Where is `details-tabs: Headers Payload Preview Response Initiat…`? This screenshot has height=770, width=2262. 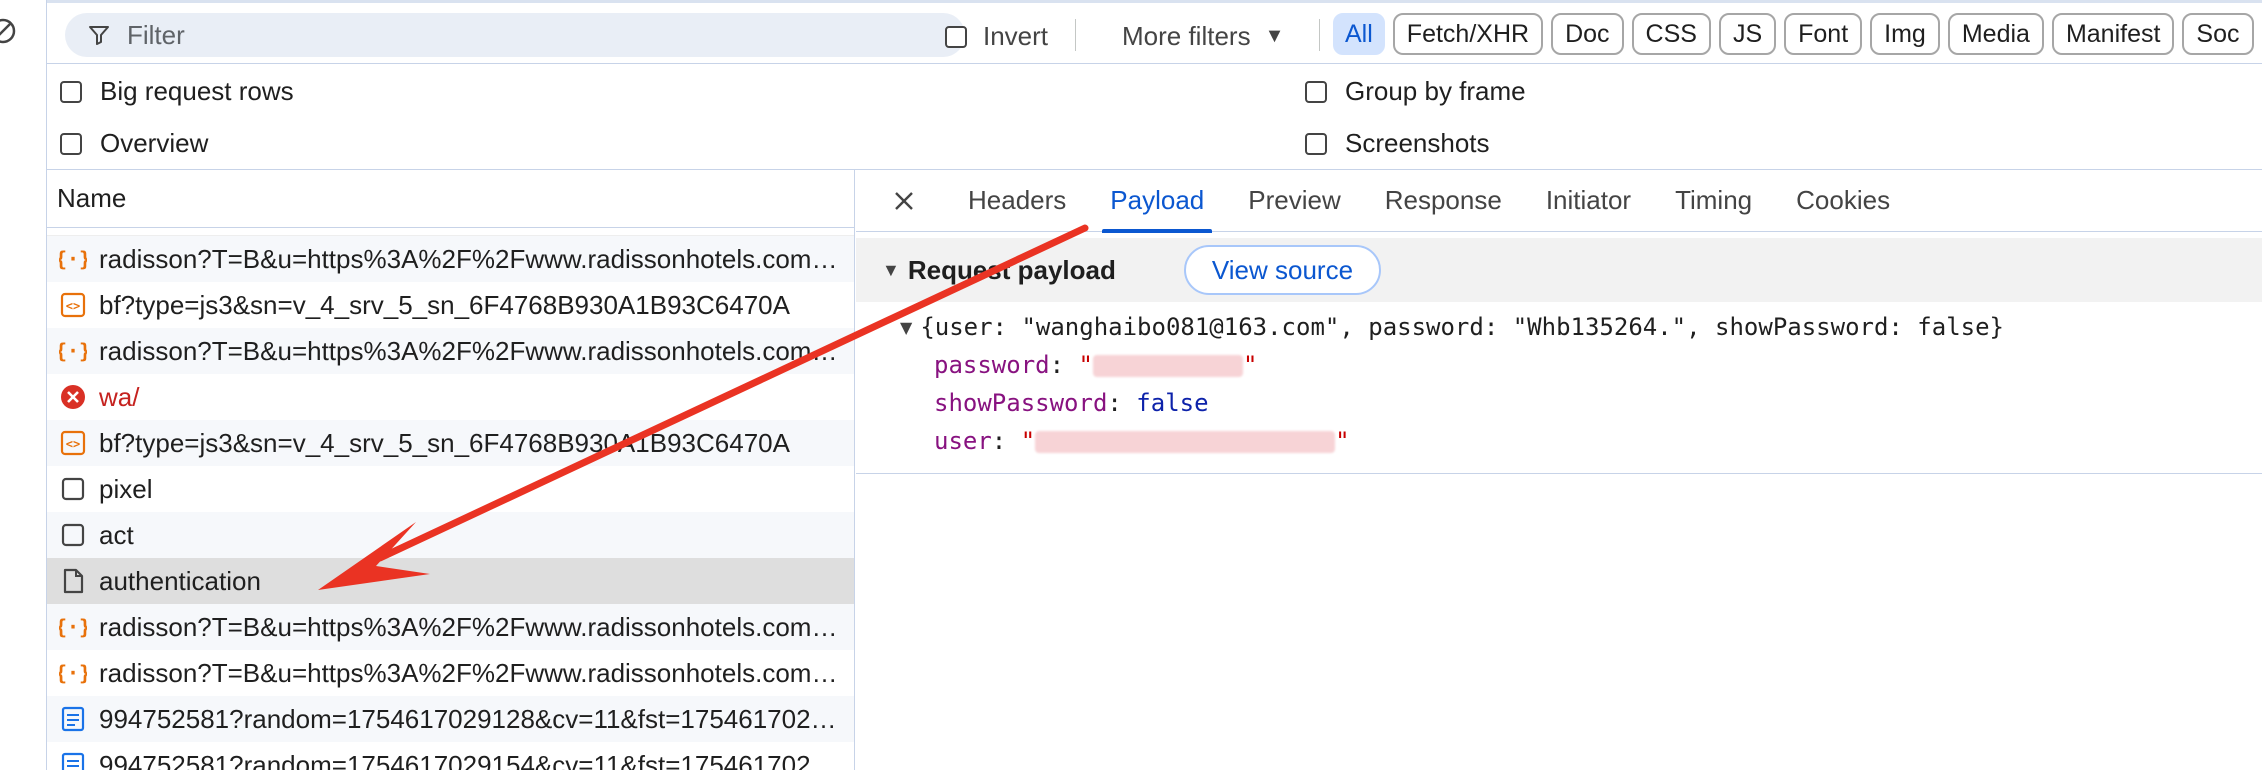
details-tabs: Headers Payload Preview Response Initiat… is located at coordinates (1559, 201).